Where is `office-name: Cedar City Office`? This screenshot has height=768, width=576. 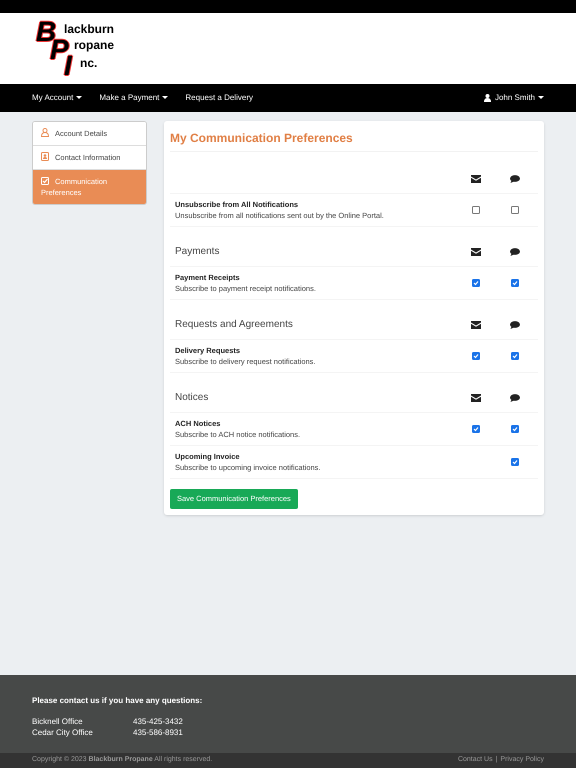 office-name: Cedar City Office is located at coordinates (63, 732).